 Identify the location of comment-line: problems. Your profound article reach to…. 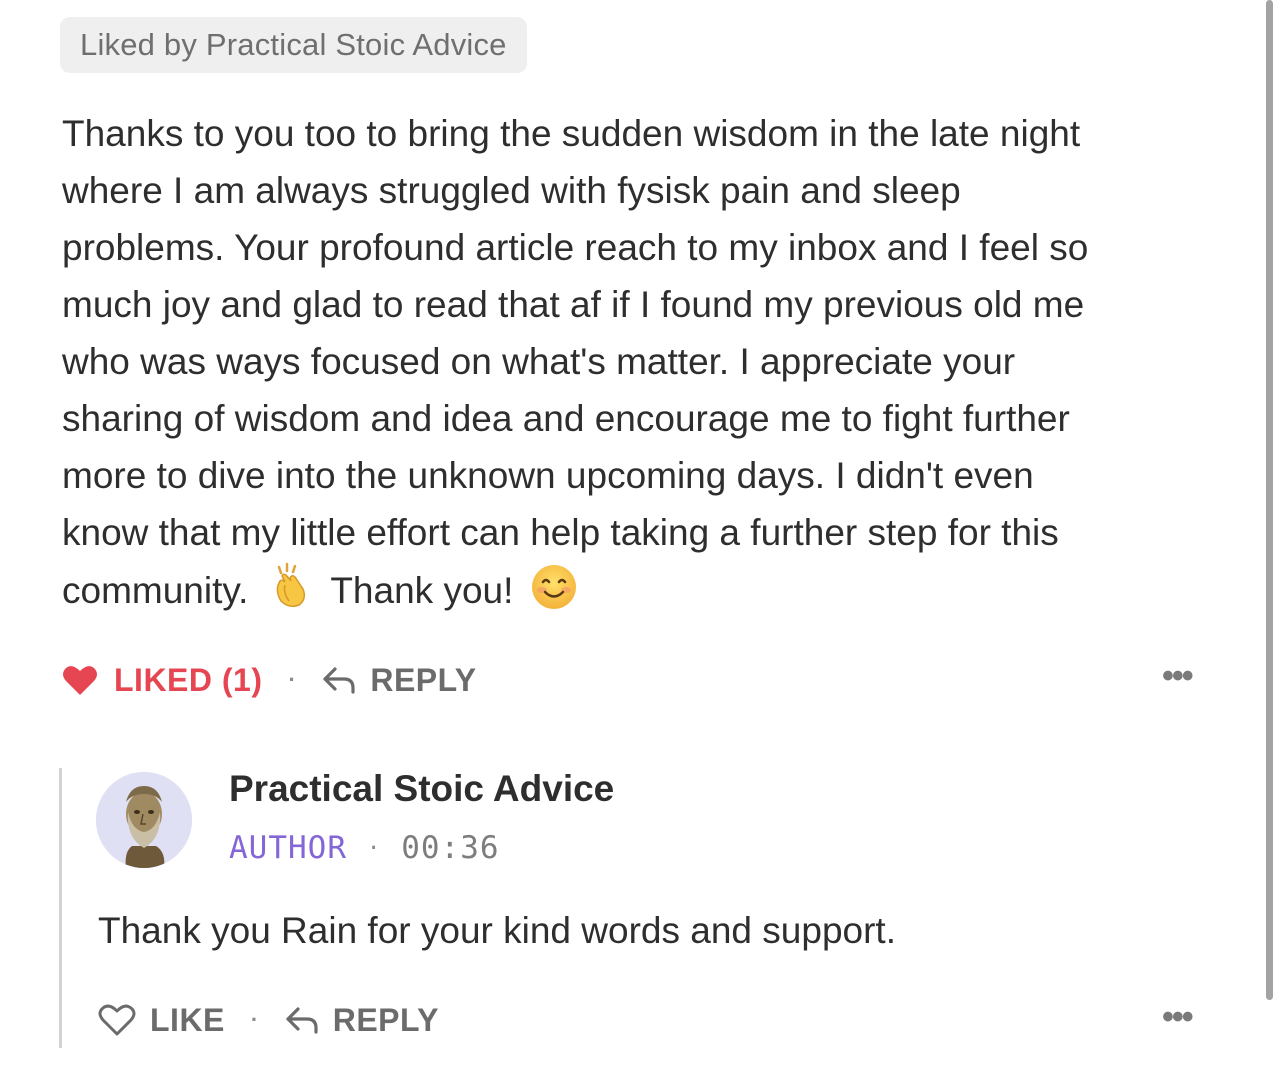
(575, 247).